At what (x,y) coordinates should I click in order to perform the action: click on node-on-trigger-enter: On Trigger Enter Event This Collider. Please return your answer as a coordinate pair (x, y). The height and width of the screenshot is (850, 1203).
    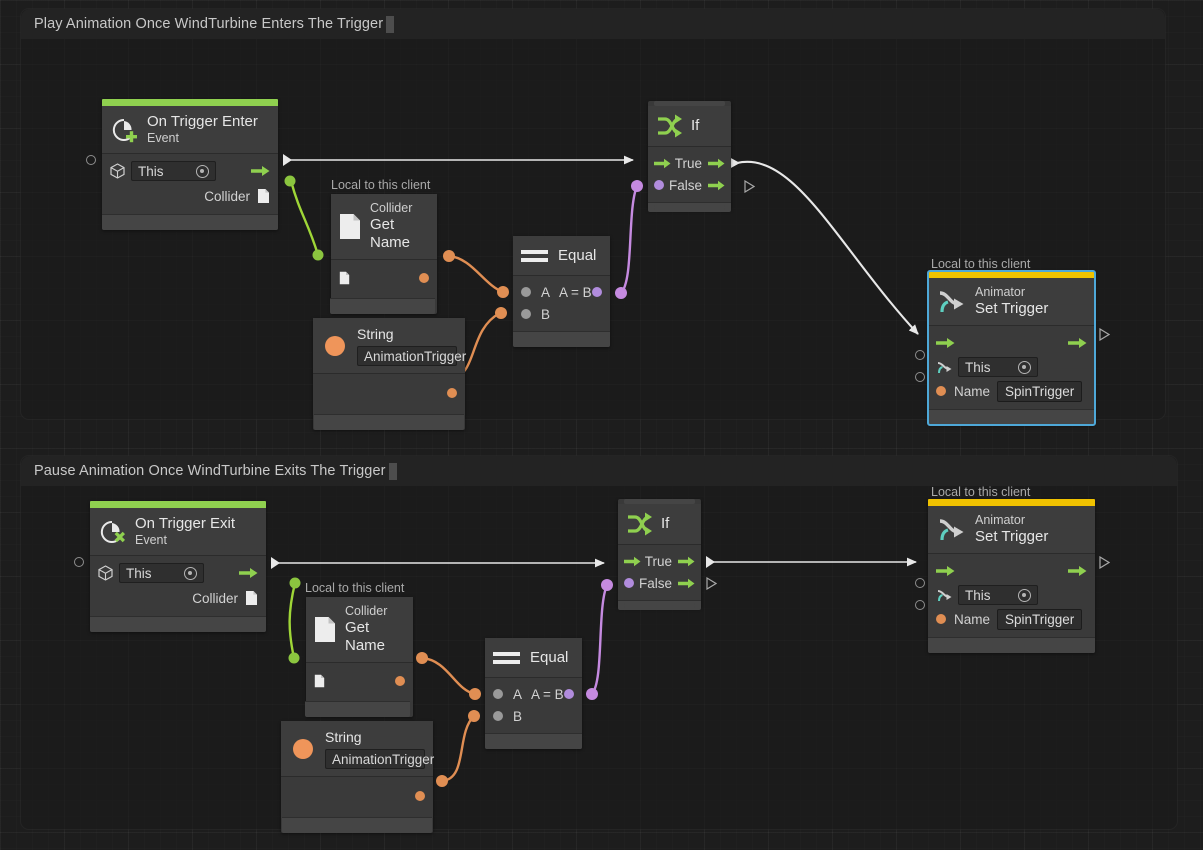
    Looking at the image, I should click on (190, 164).